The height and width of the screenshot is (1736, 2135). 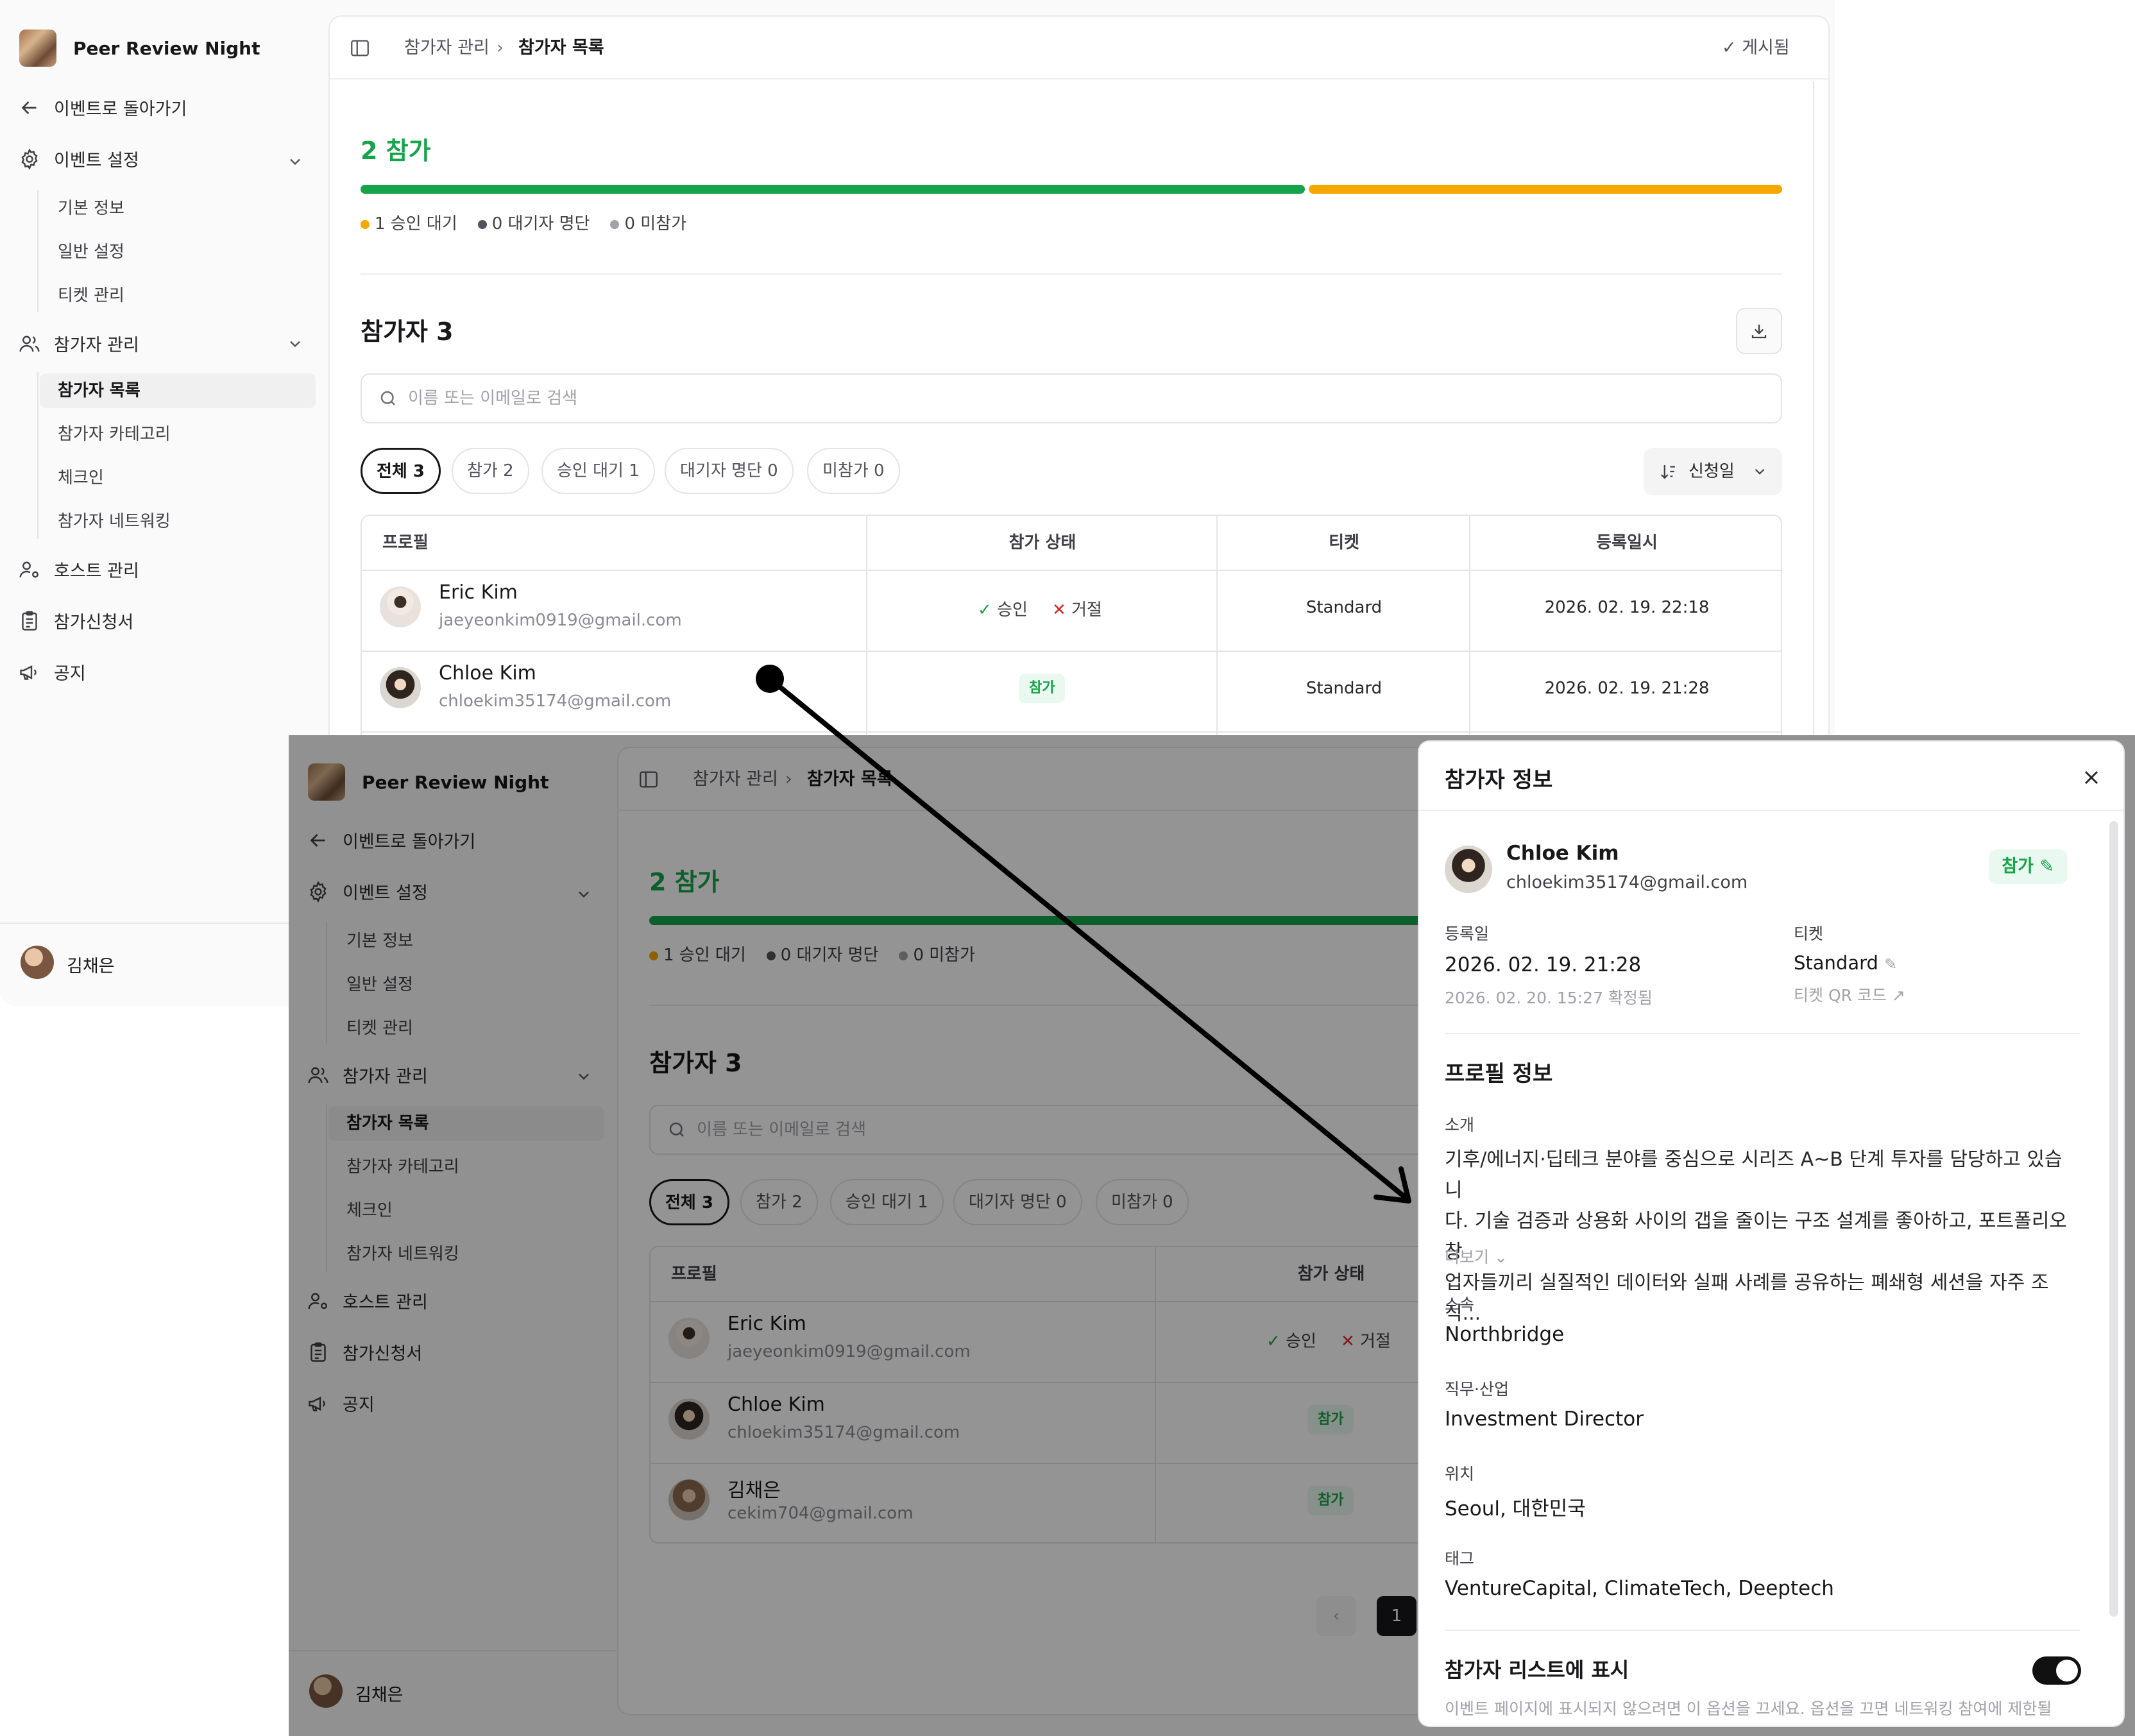 I want to click on nav-participant-mgmt: 참가자 관리, so click(x=78, y=343).